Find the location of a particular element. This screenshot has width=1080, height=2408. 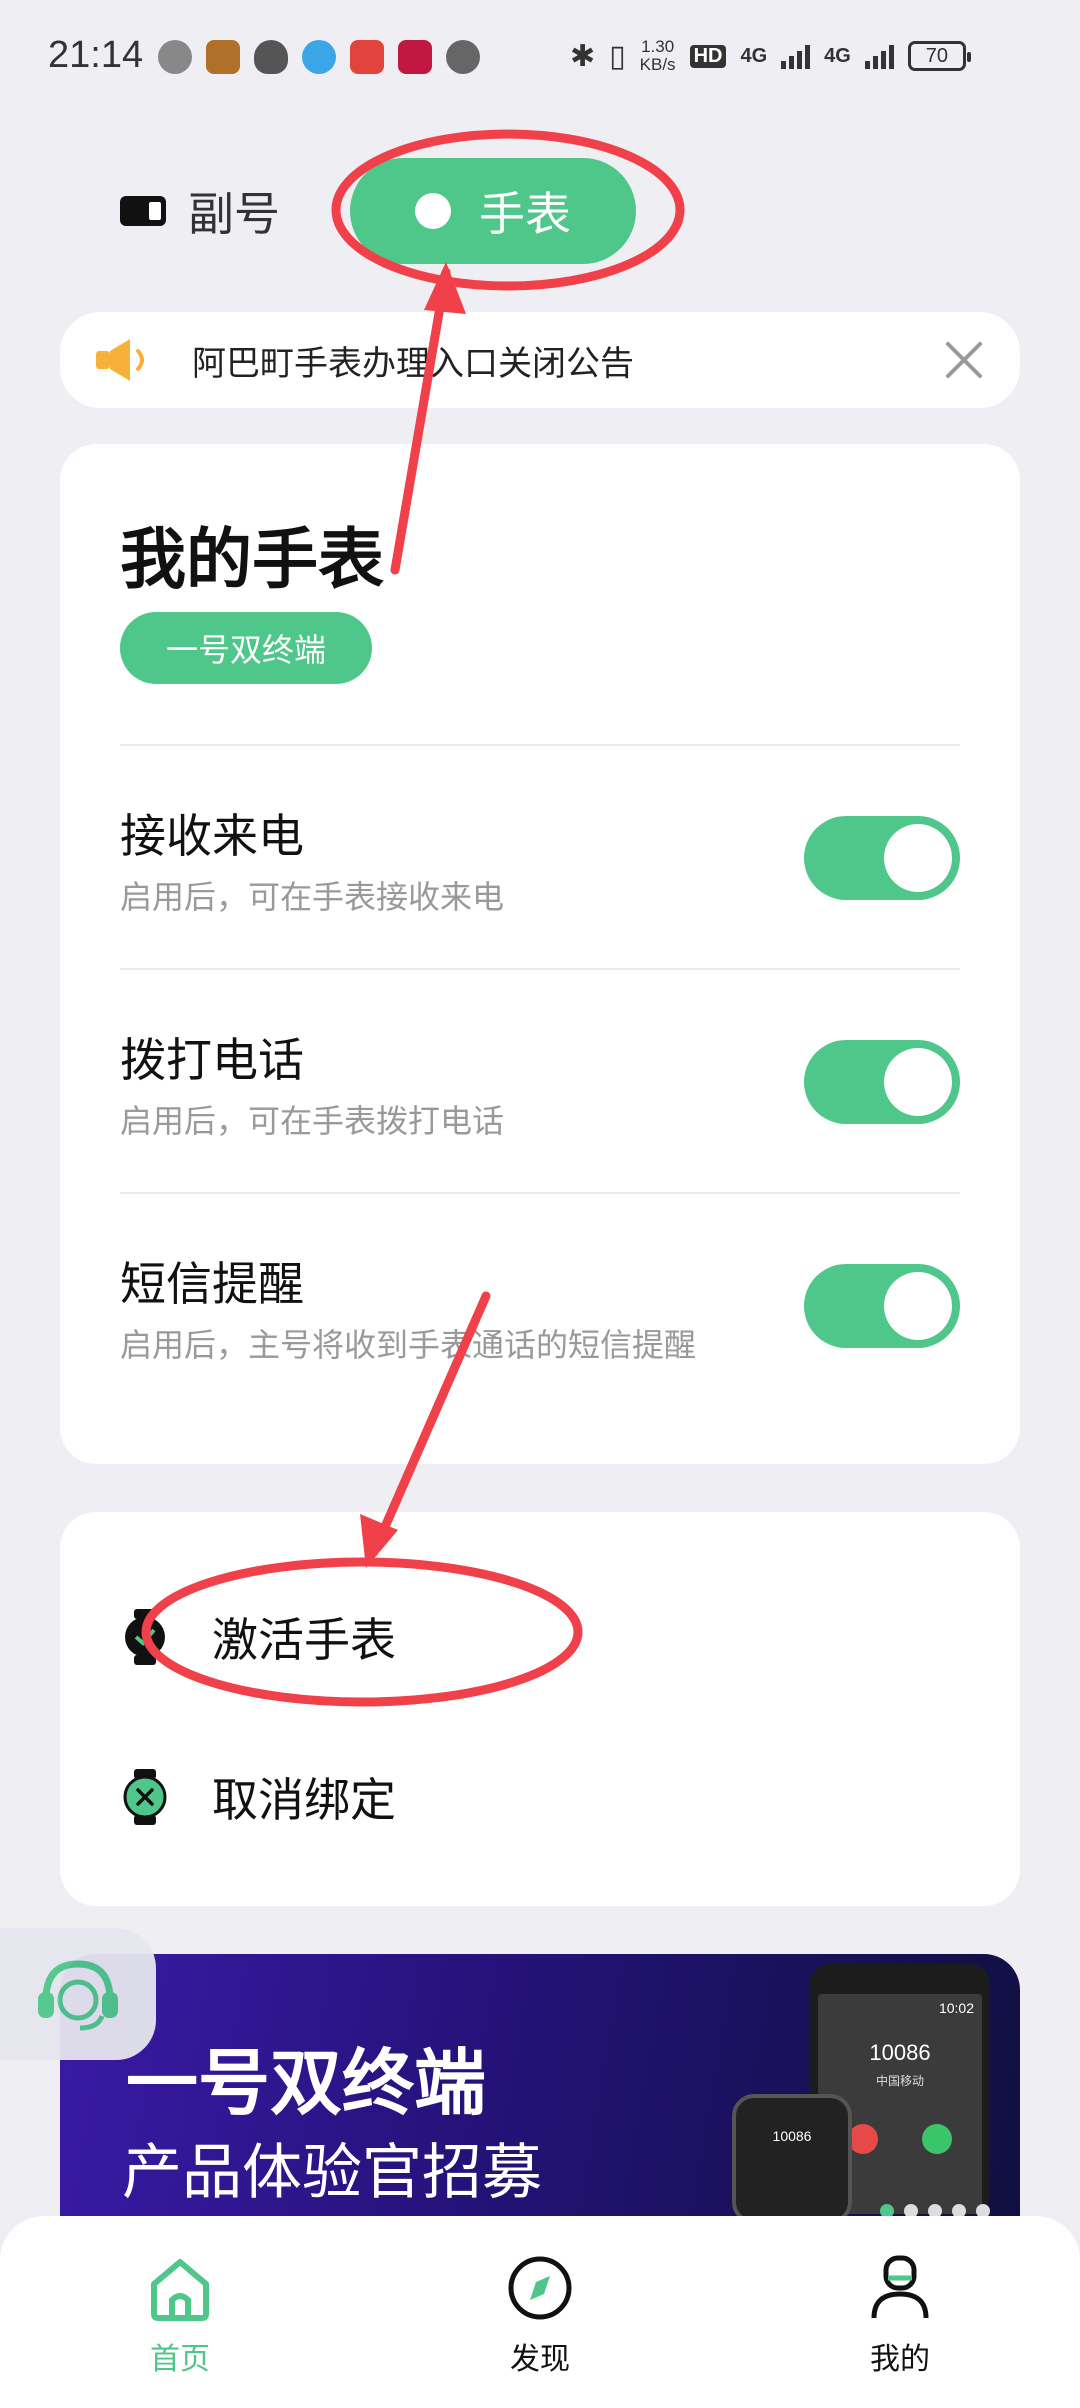

customer-service-button is located at coordinates (78, 1994).